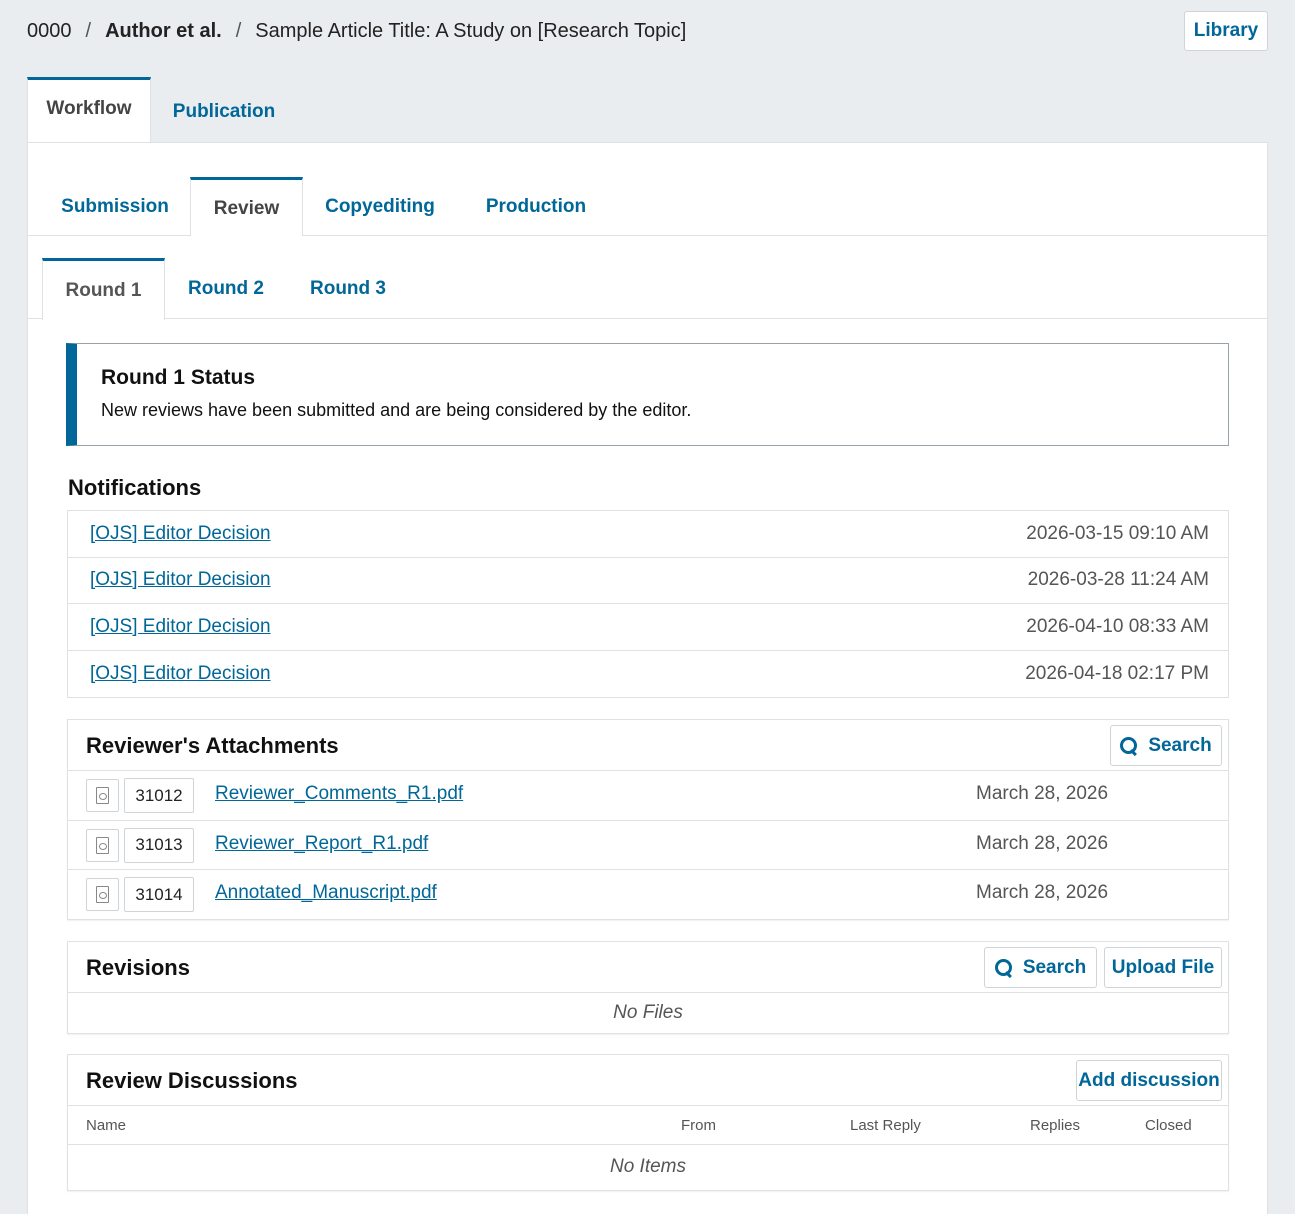 Image resolution: width=1295 pixels, height=1214 pixels. Describe the element at coordinates (648, 967) in the screenshot. I see `grid-header: Revisions Search Upload File` at that location.